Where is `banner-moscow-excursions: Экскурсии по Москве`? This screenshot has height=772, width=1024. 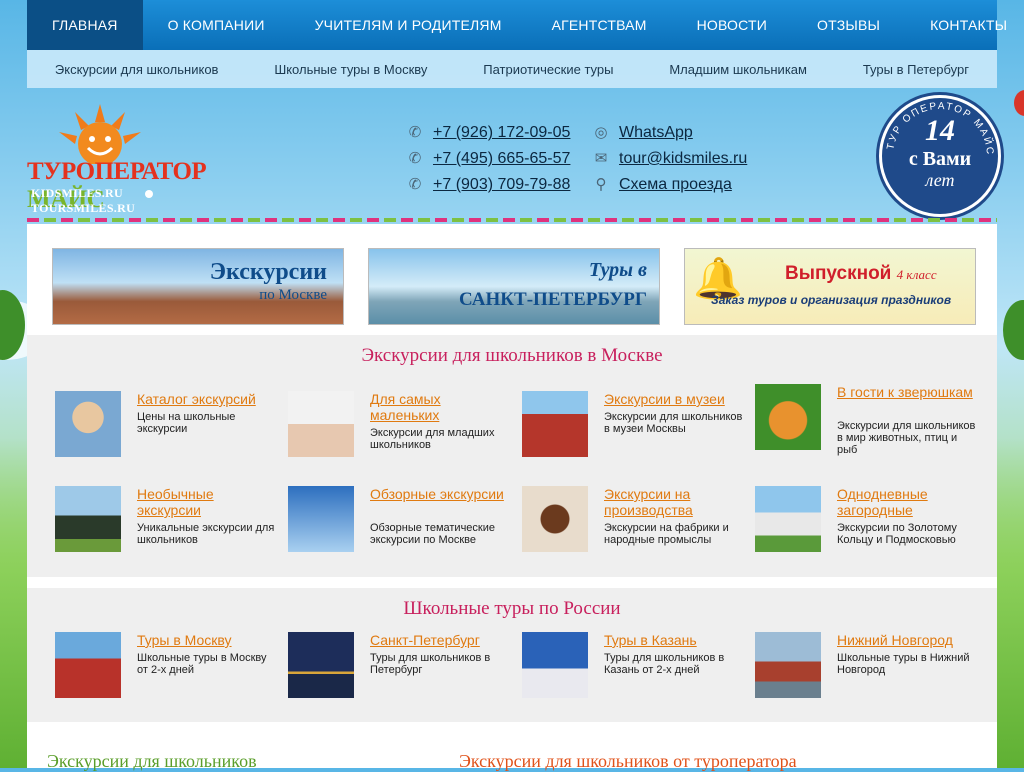 banner-moscow-excursions: Экскурсии по Москве is located at coordinates (198, 286).